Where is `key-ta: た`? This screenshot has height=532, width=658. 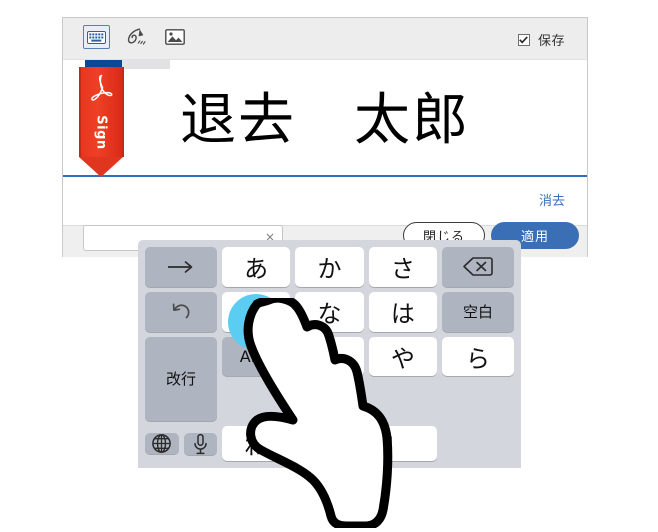 key-ta: た is located at coordinates (256, 311).